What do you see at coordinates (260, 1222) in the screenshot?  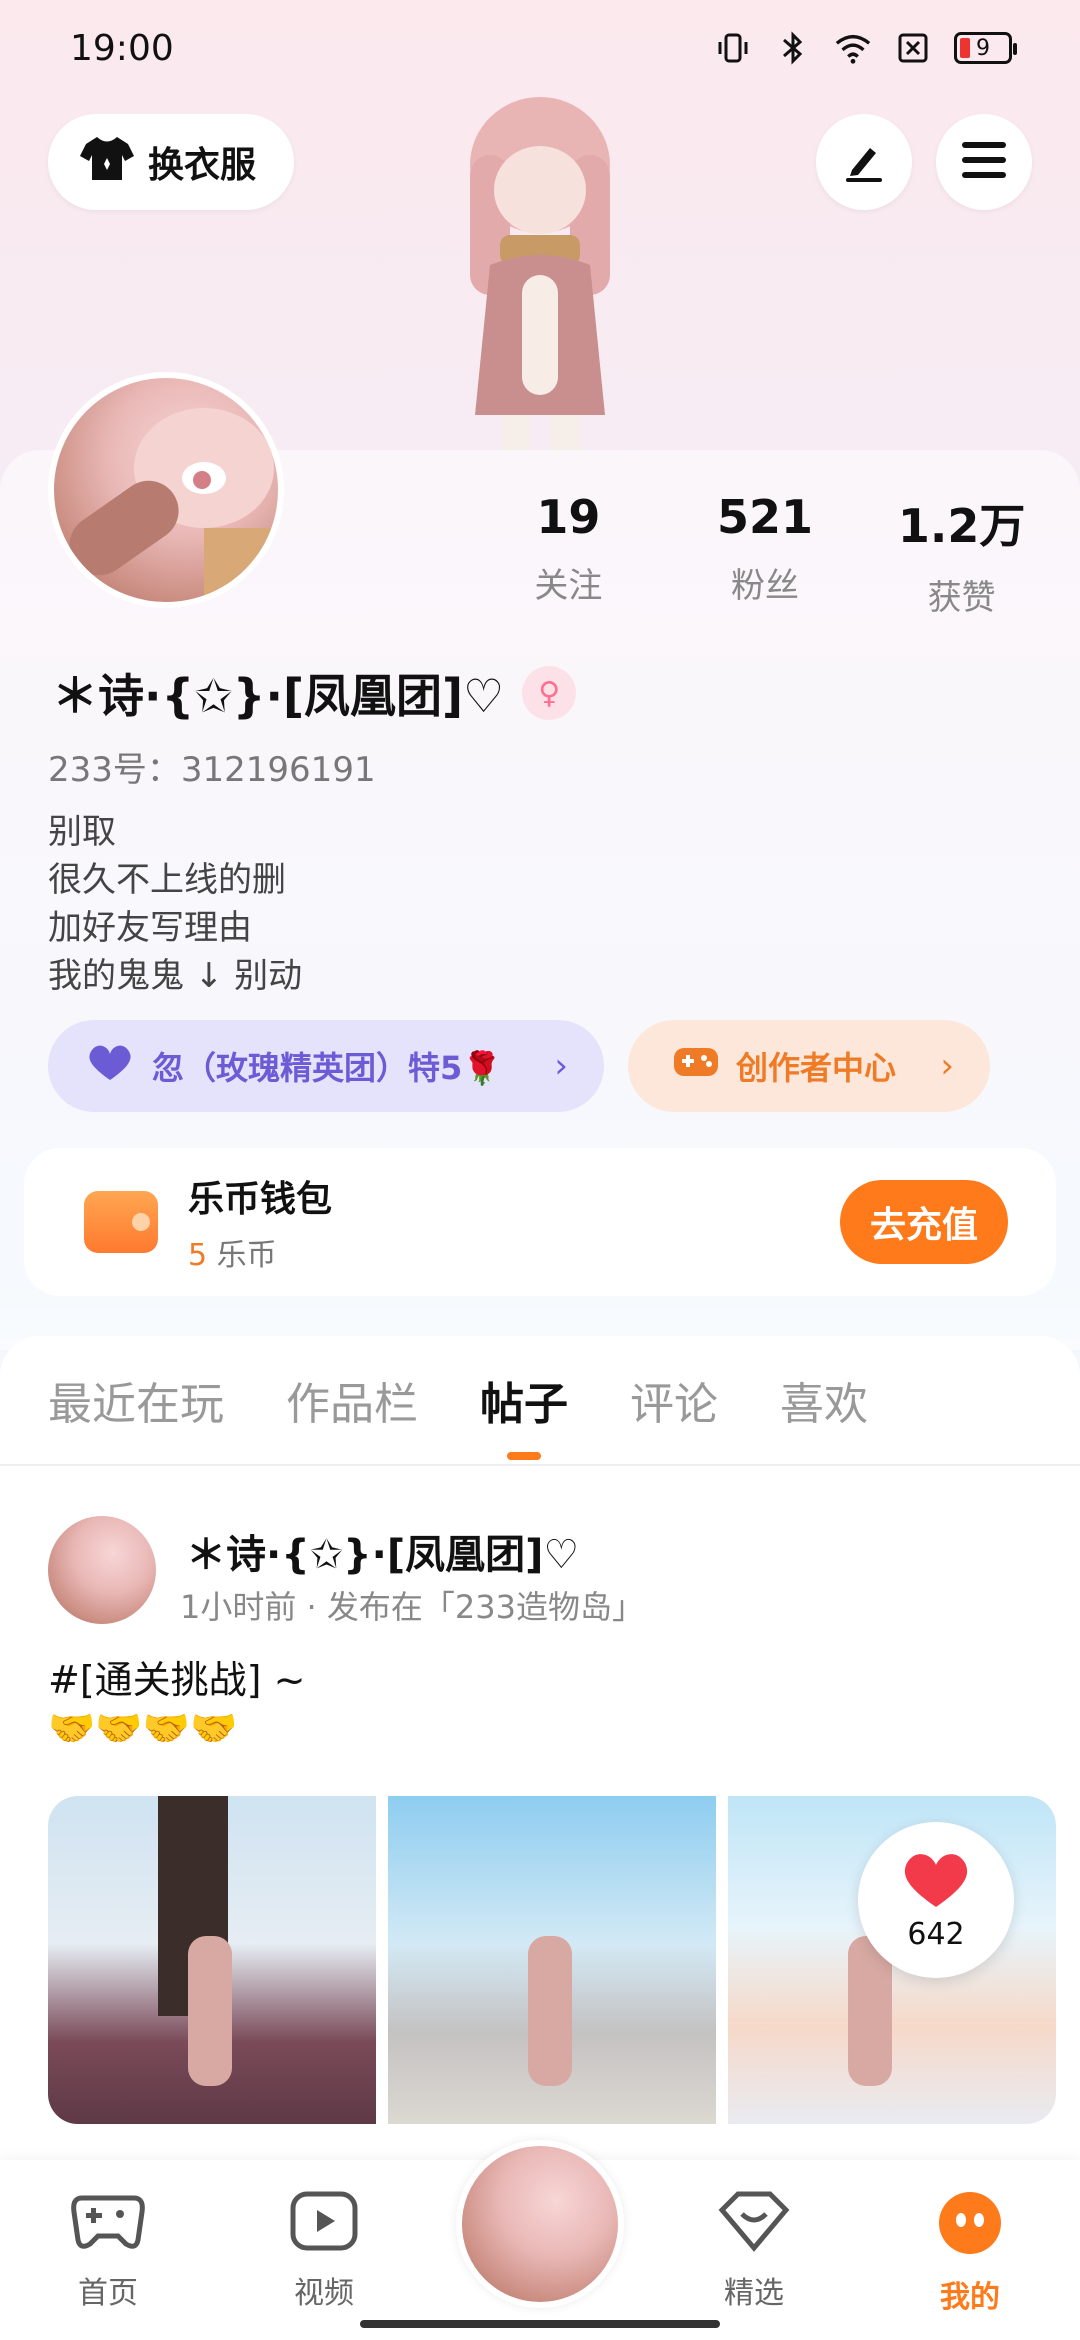 I see `wallet-text: 乐币钱包 5 乐币` at bounding box center [260, 1222].